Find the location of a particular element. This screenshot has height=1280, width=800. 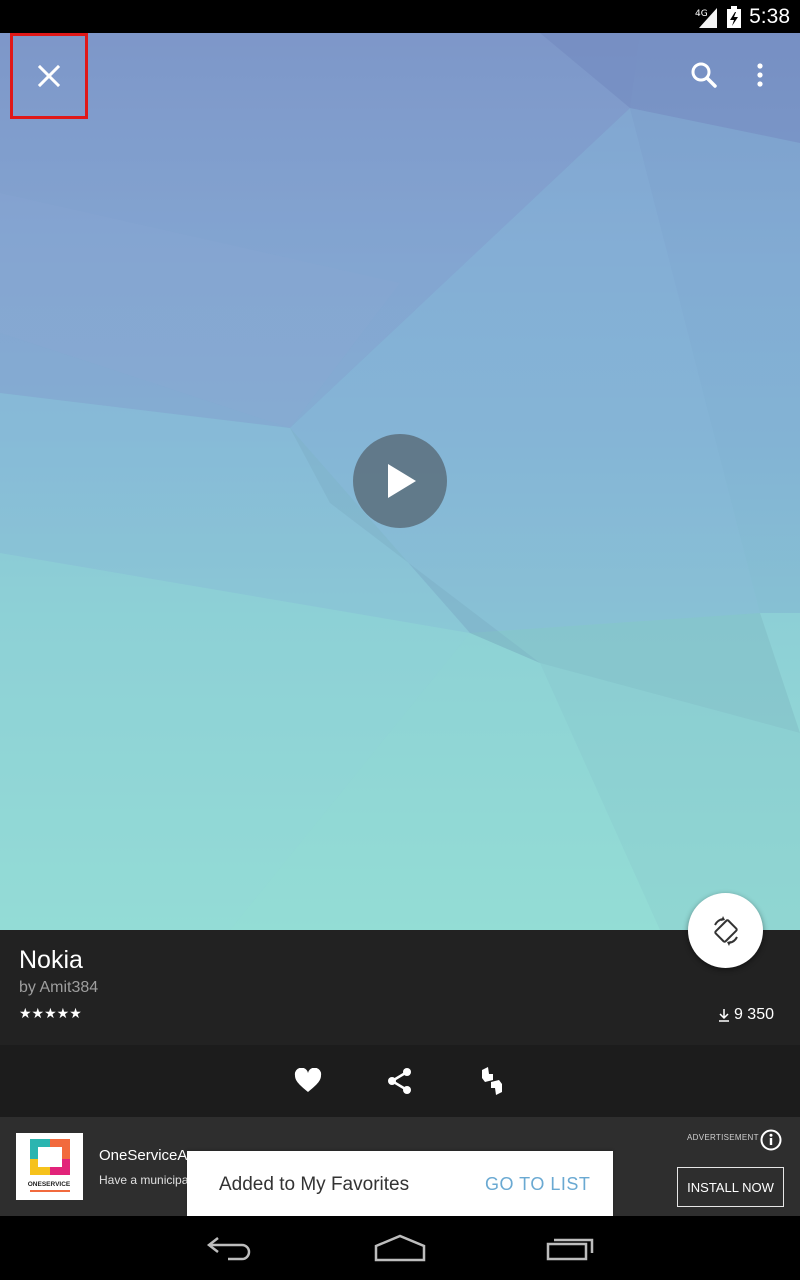

wallpaper-author: by Amit384 is located at coordinates (58, 988).